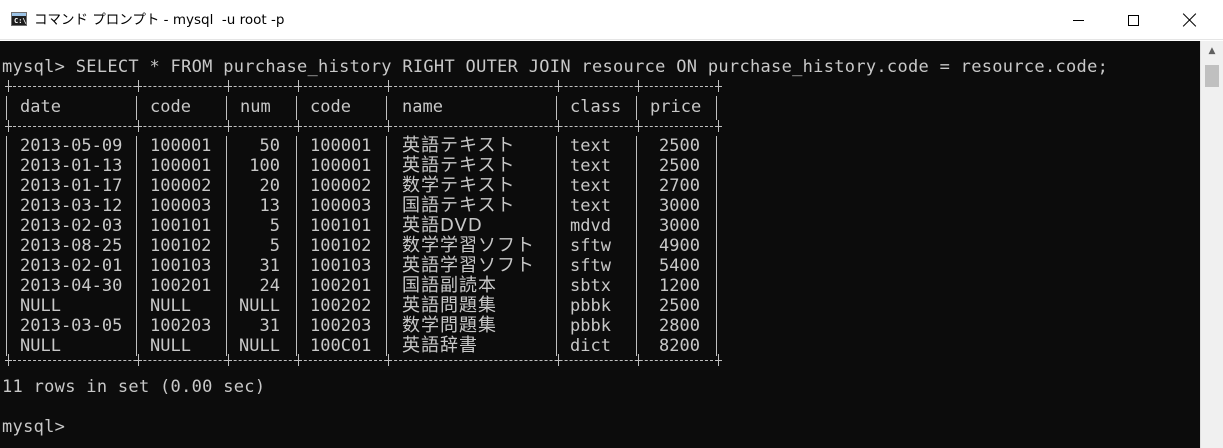 The width and height of the screenshot is (1223, 448). Describe the element at coordinates (590, 246) in the screenshot. I see `table-cell: sftw` at that location.